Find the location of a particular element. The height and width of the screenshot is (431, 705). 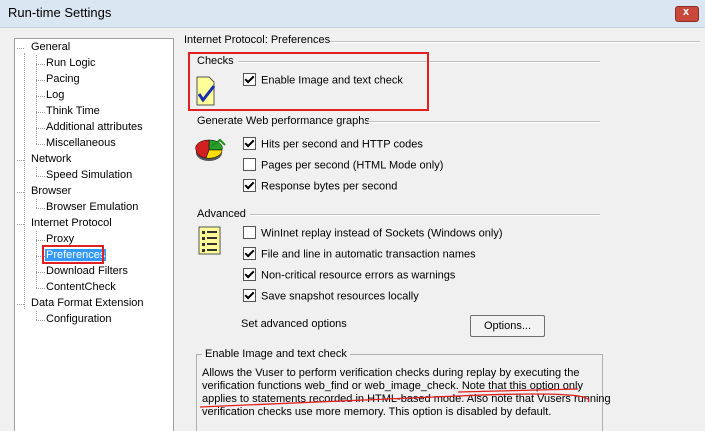

hits-per-second-option: Hits per second and HTTP codes is located at coordinates (333, 144).